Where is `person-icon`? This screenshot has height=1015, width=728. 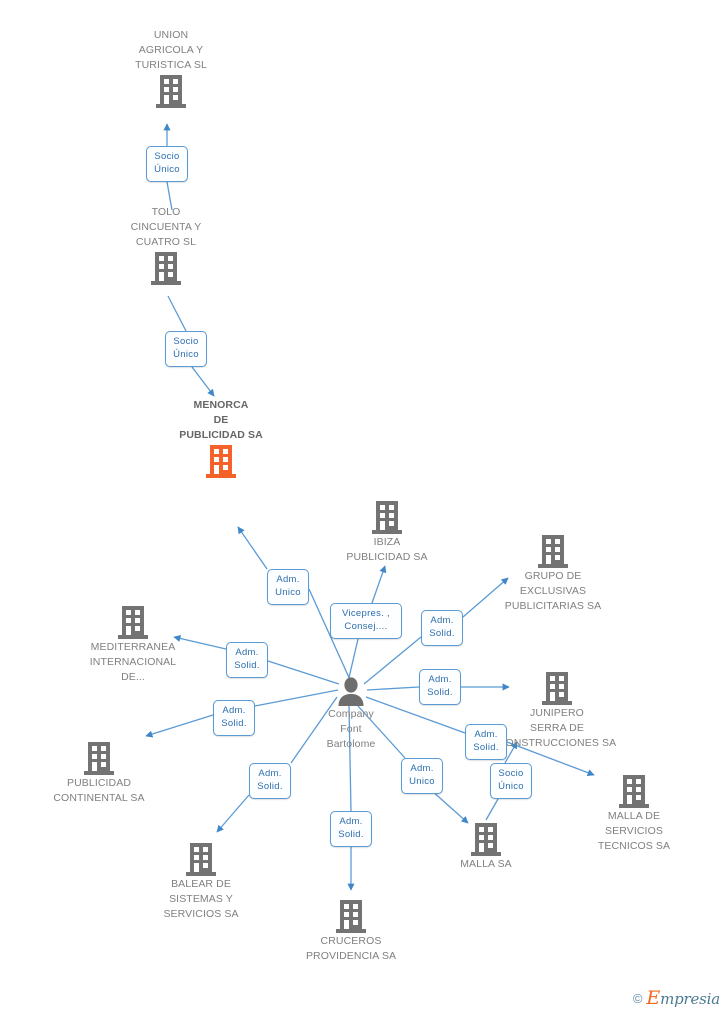
person-icon is located at coordinates (351, 691).